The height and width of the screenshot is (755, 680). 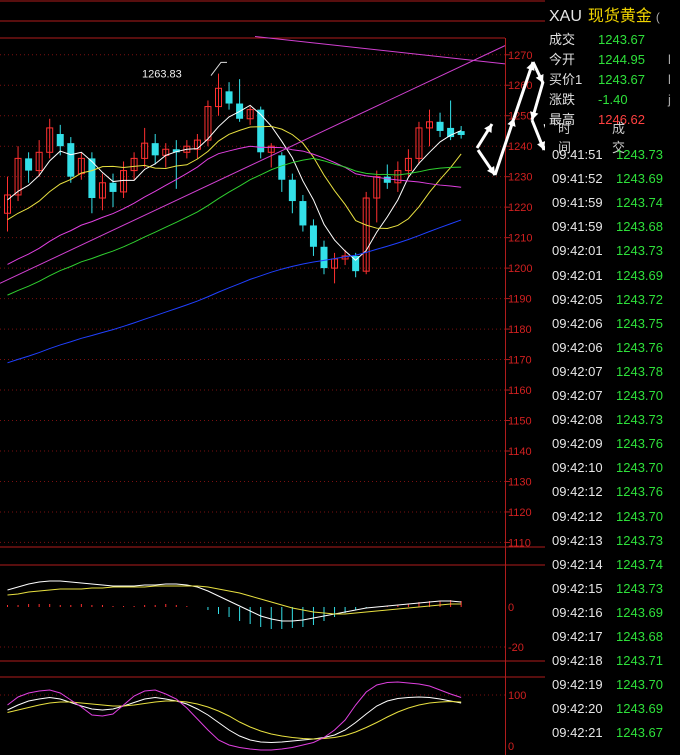 I want to click on tick-time: 09:41:59, so click(x=577, y=227).